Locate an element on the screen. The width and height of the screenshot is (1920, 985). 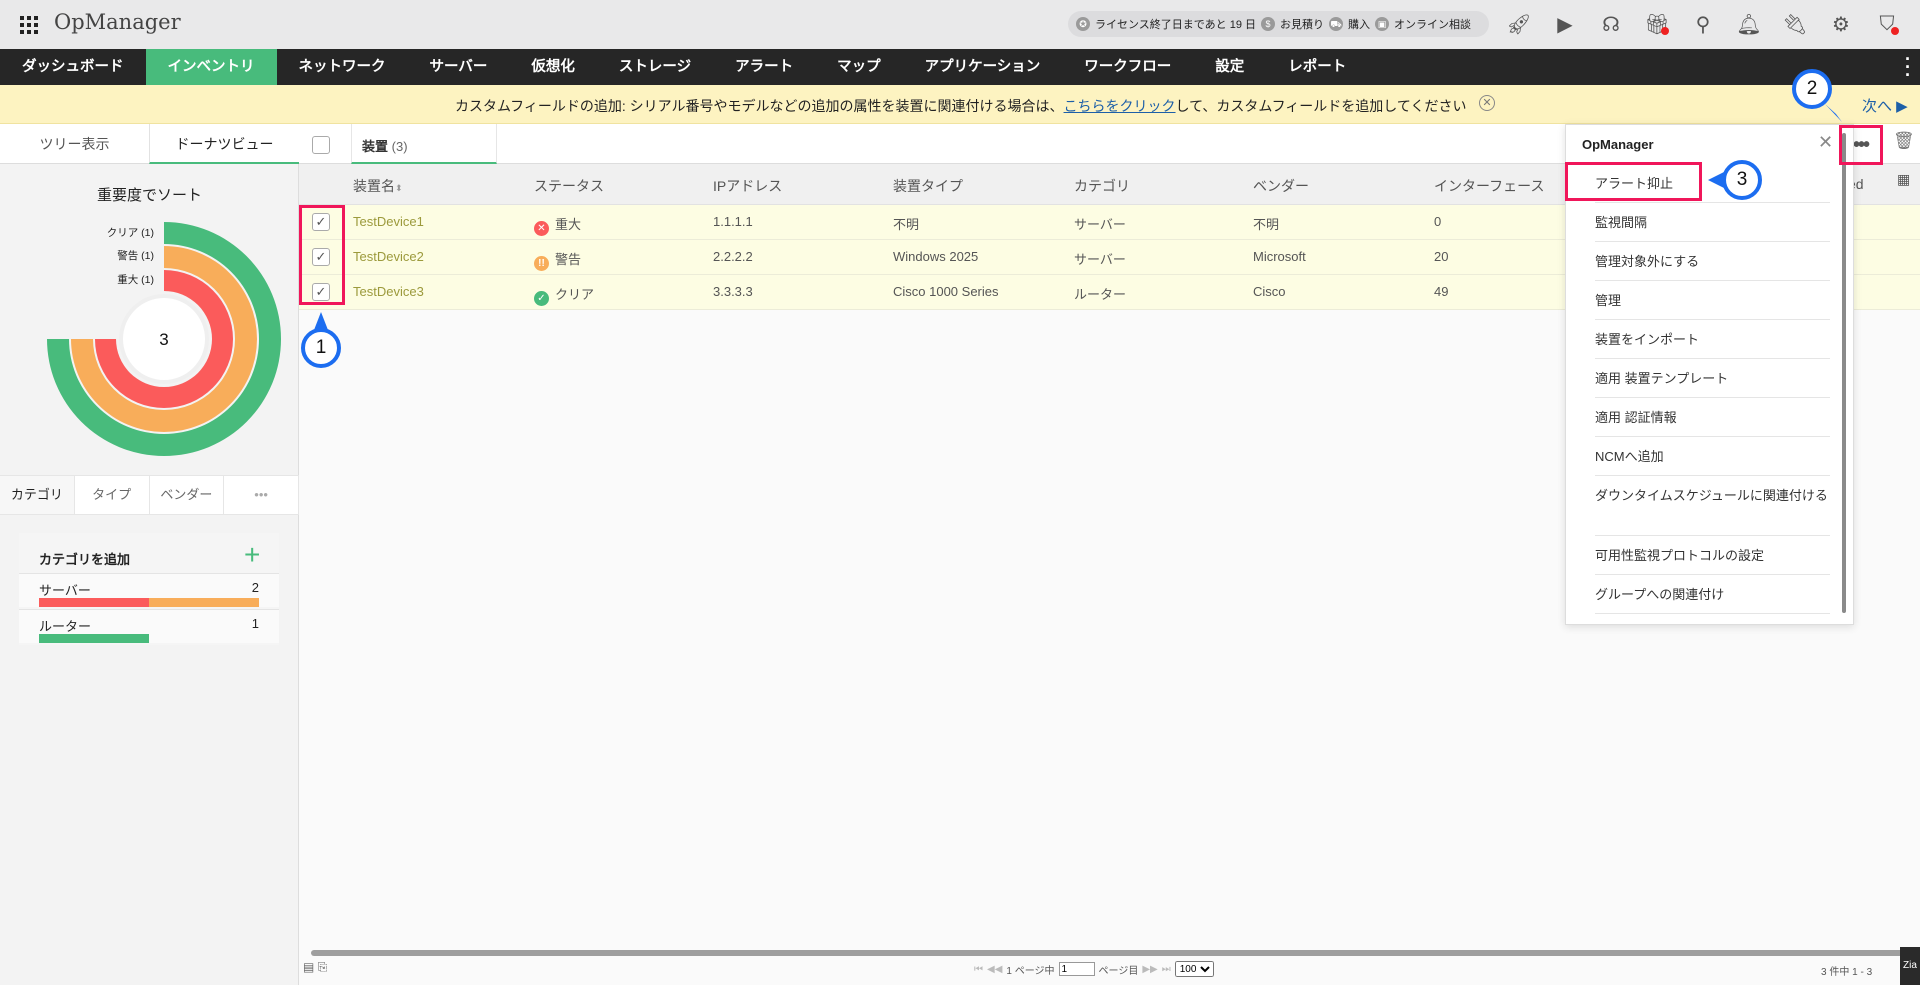
tab-more: ••• is located at coordinates (261, 495).